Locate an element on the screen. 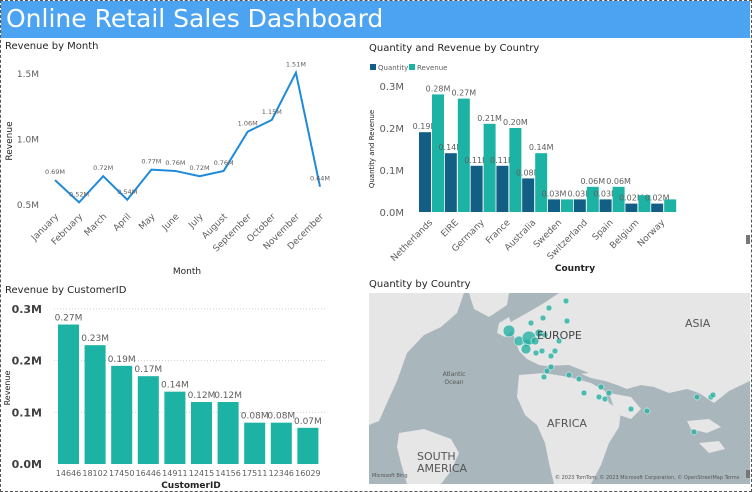 This screenshot has height=492, width=752. scroll-indicator-bottom is located at coordinates (748, 474).